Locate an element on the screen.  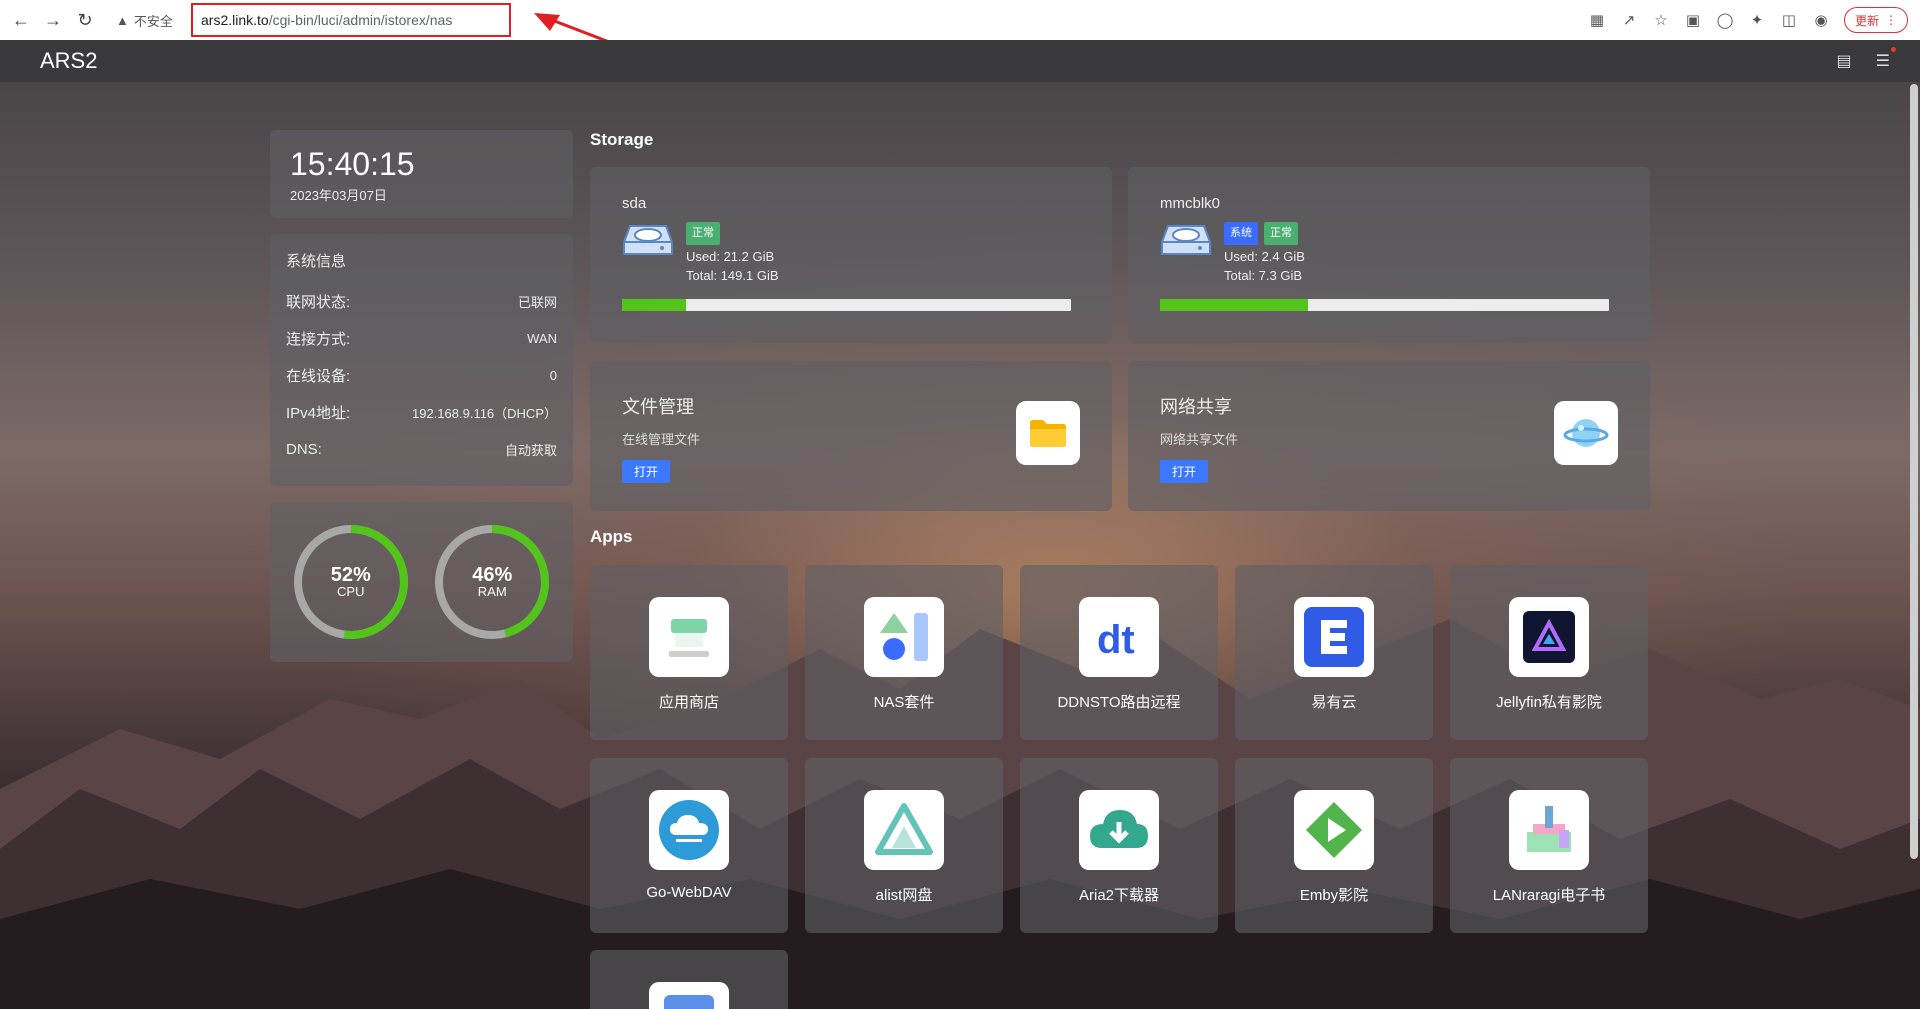
app-tile-alist: alist网盘 is located at coordinates (904, 845).